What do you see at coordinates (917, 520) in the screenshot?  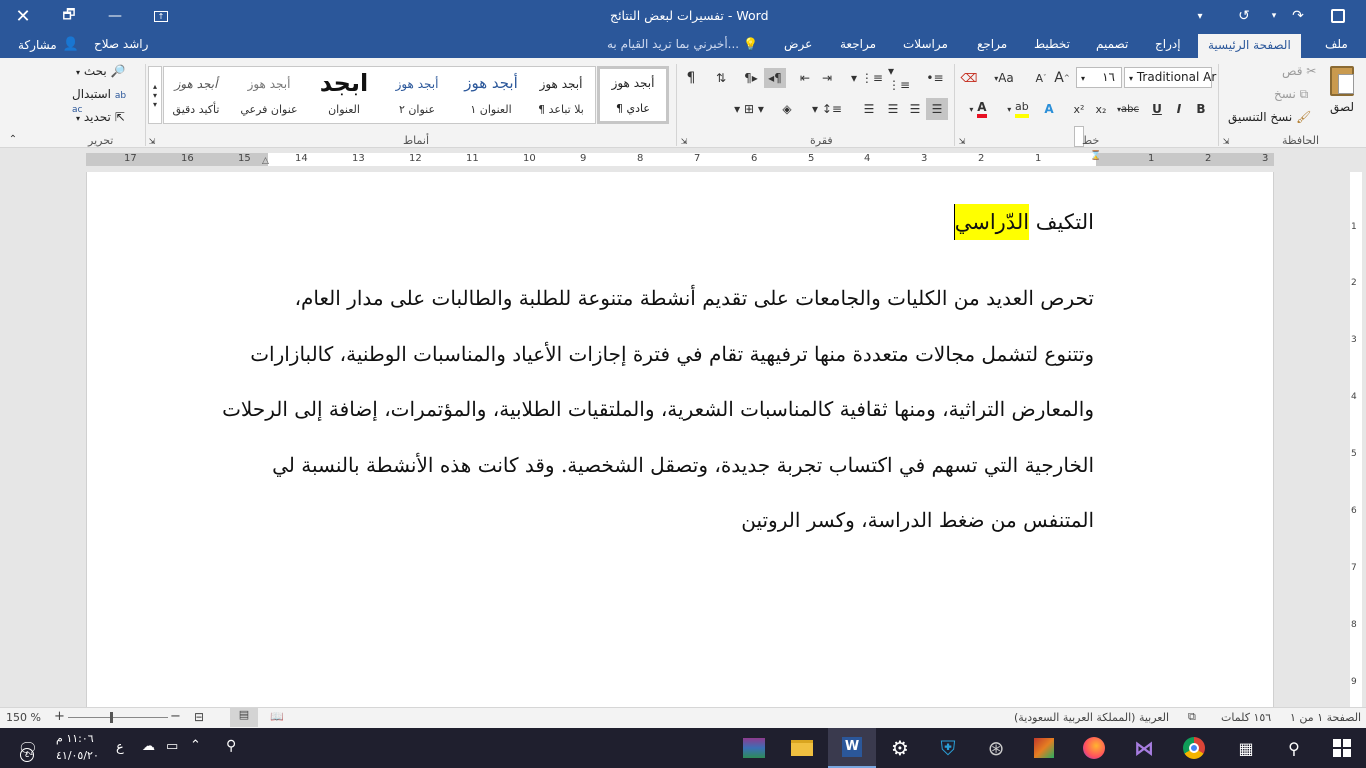 I see `paragraph-line: المتنفس من ضغط الدراسة، وكسر الروتين` at bounding box center [917, 520].